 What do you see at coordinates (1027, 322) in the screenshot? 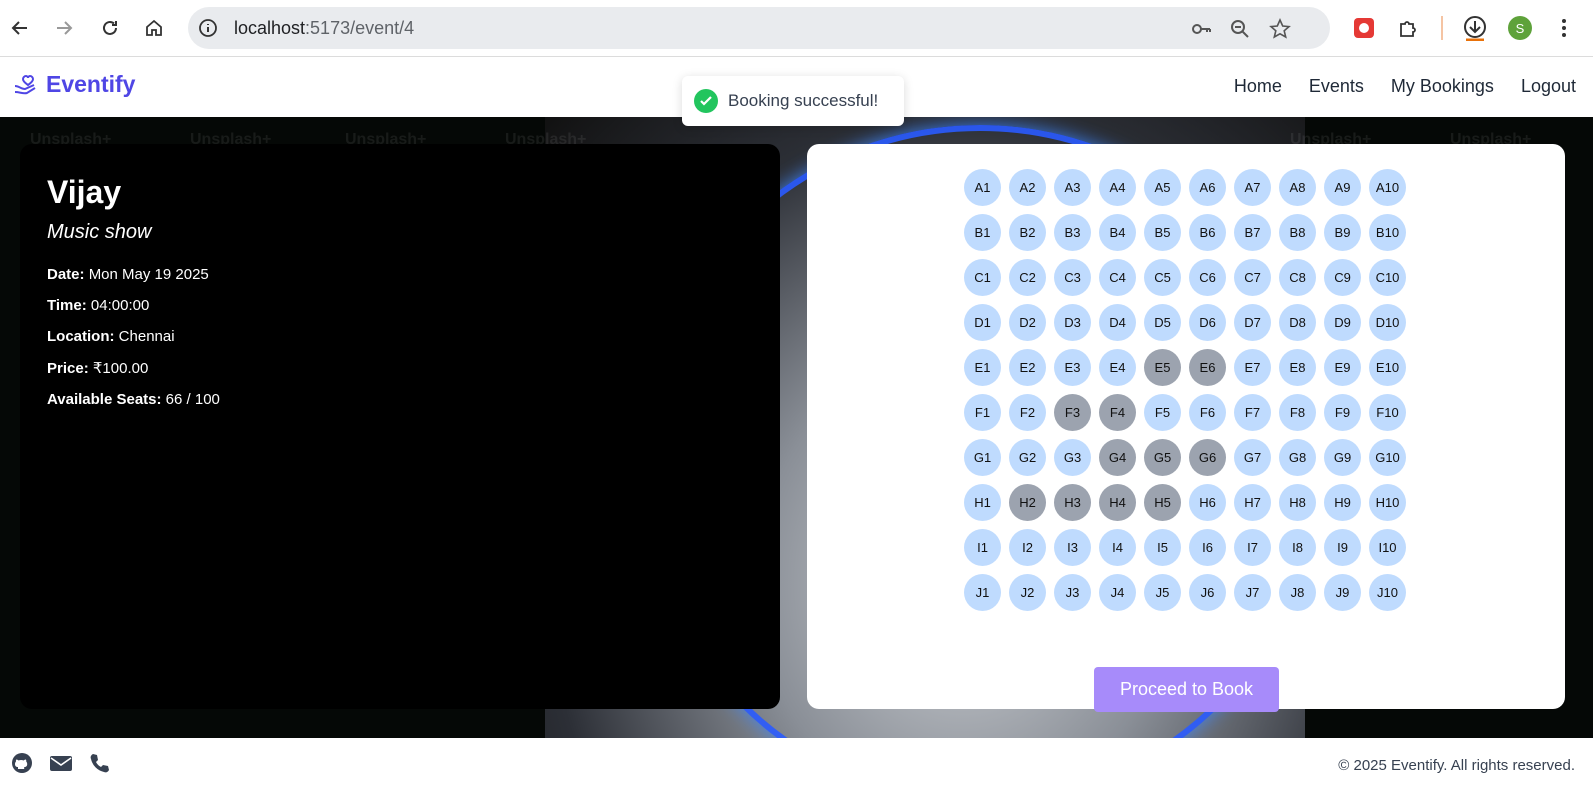
I see `seat-available: D2` at bounding box center [1027, 322].